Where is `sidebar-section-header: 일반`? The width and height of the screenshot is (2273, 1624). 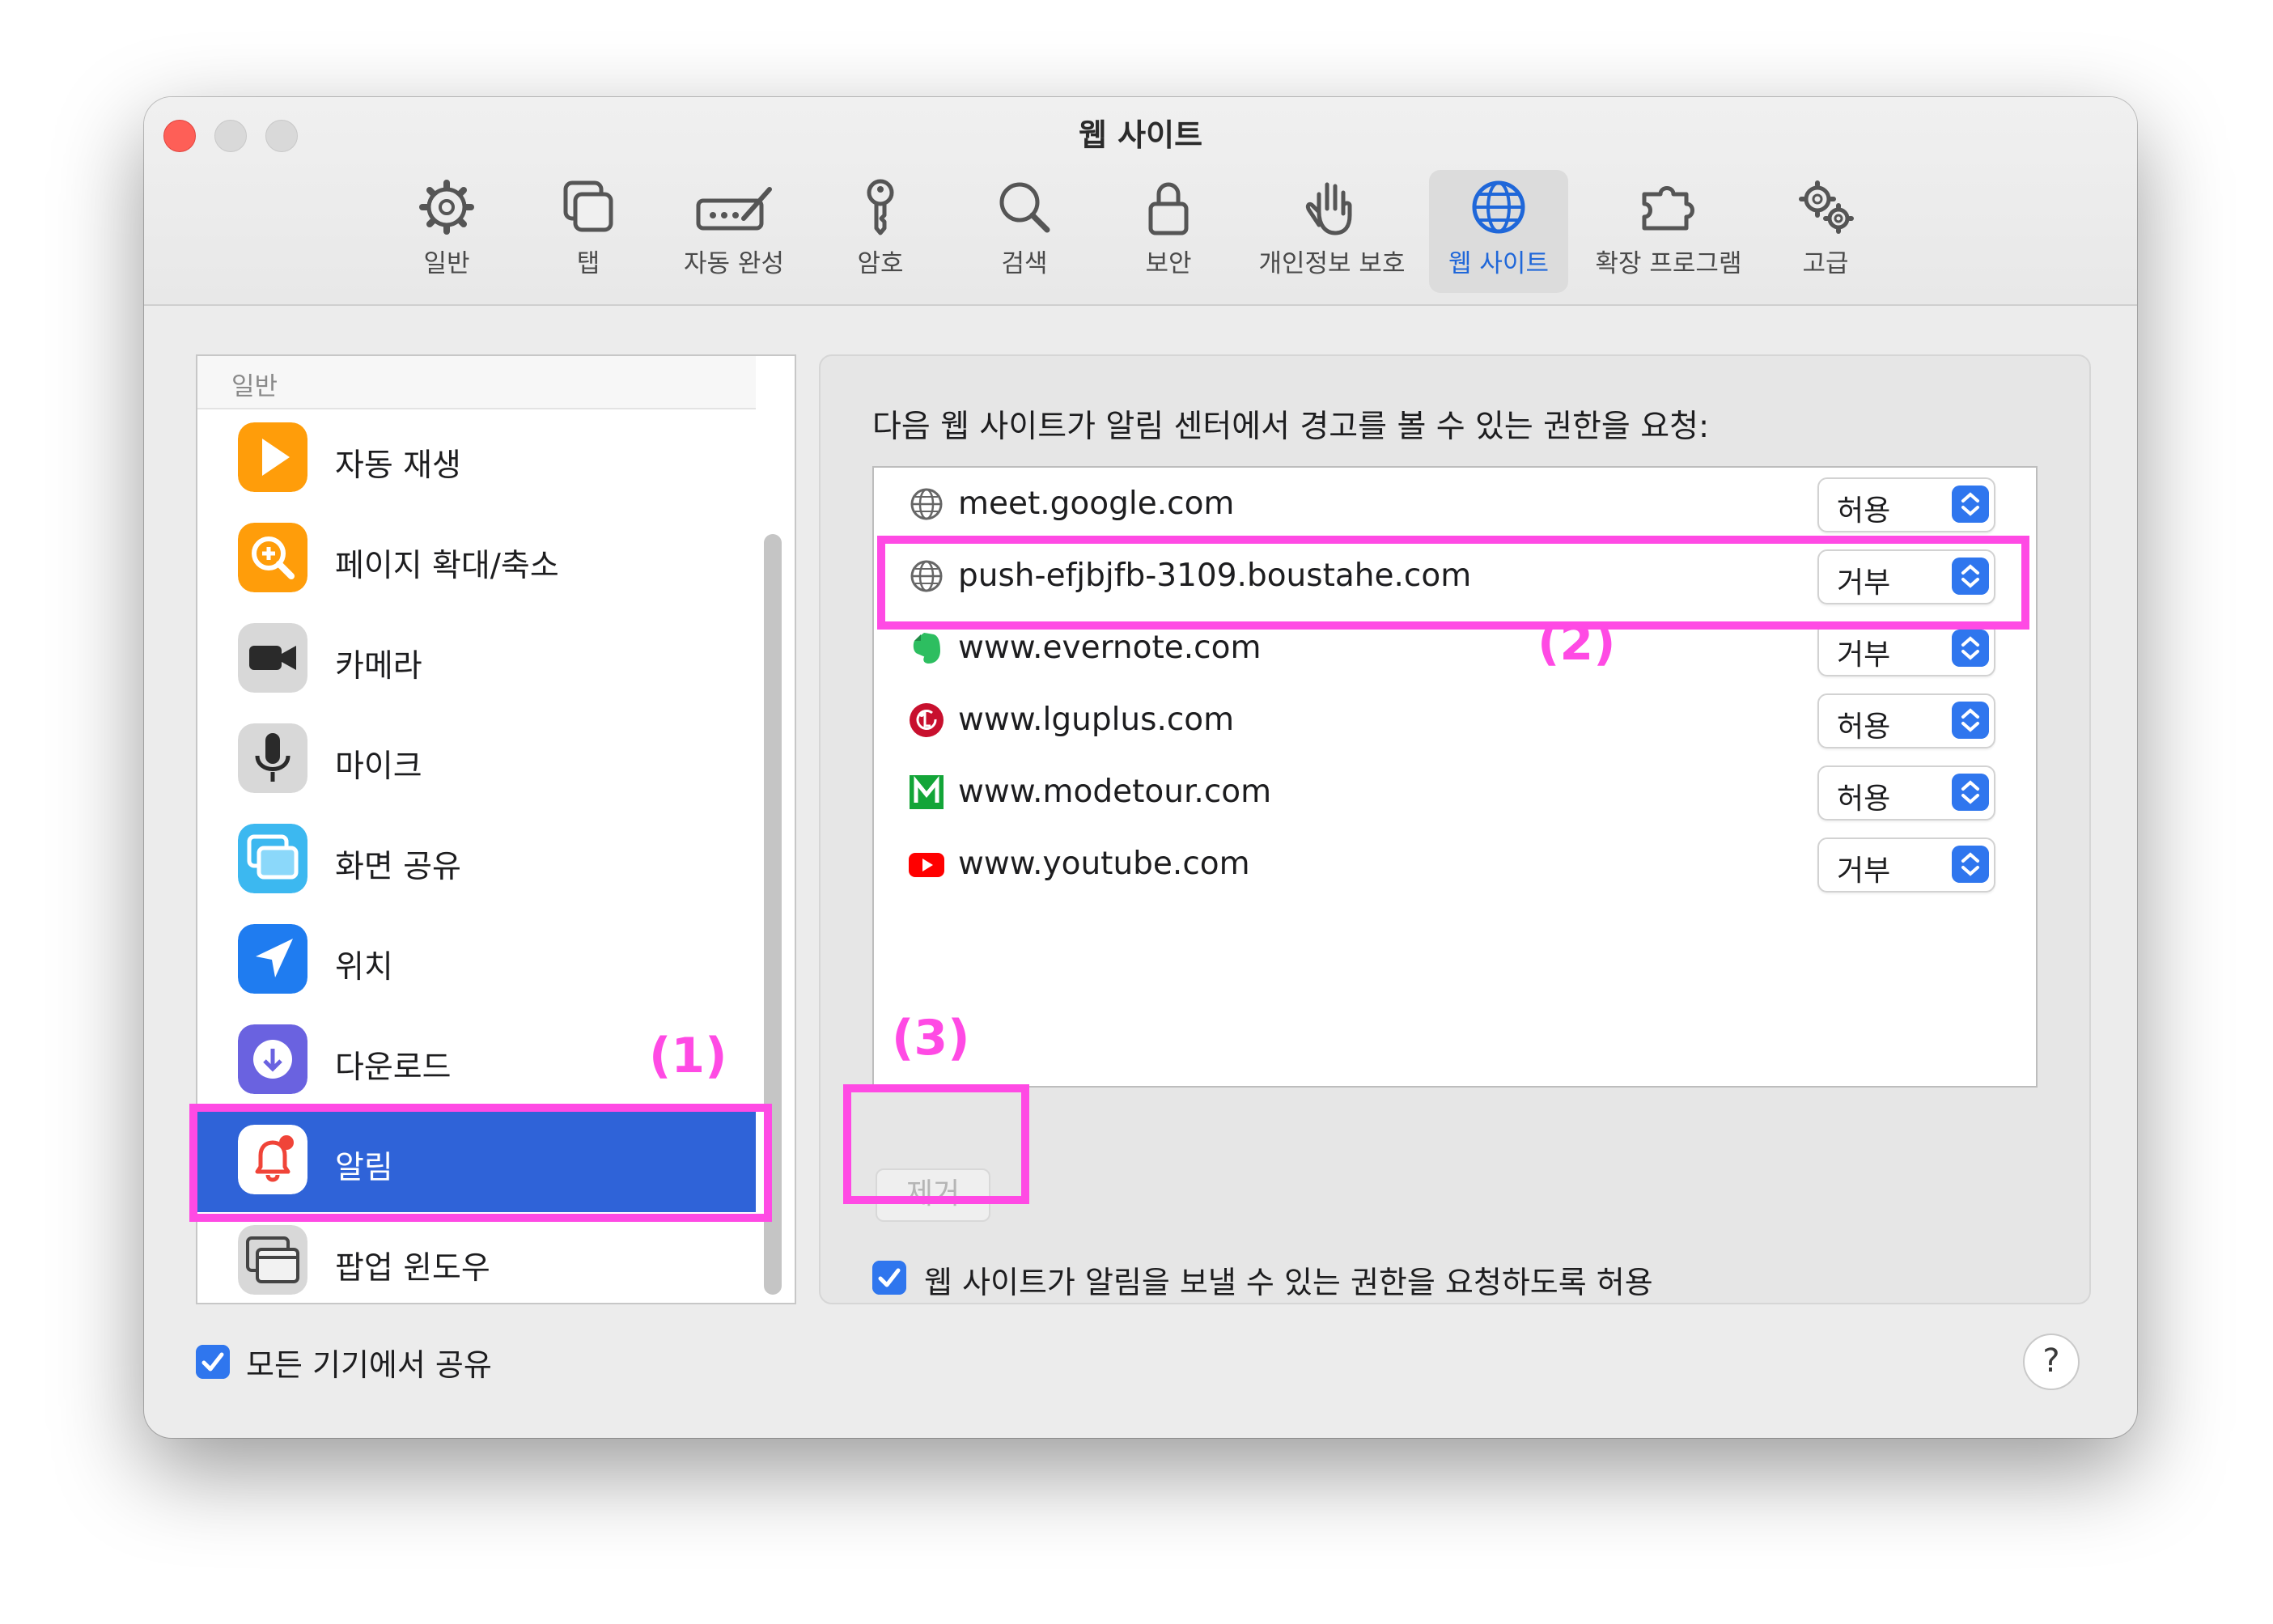
sidebar-section-header: 일반 is located at coordinates (476, 382).